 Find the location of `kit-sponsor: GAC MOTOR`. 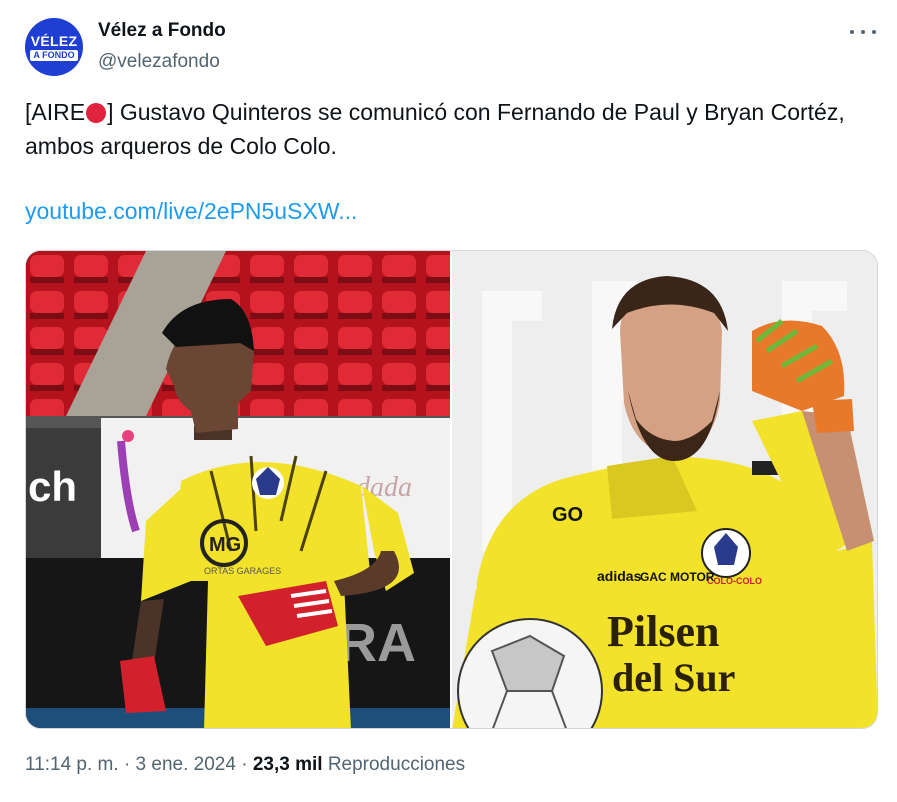

kit-sponsor: GAC MOTOR is located at coordinates (677, 577).